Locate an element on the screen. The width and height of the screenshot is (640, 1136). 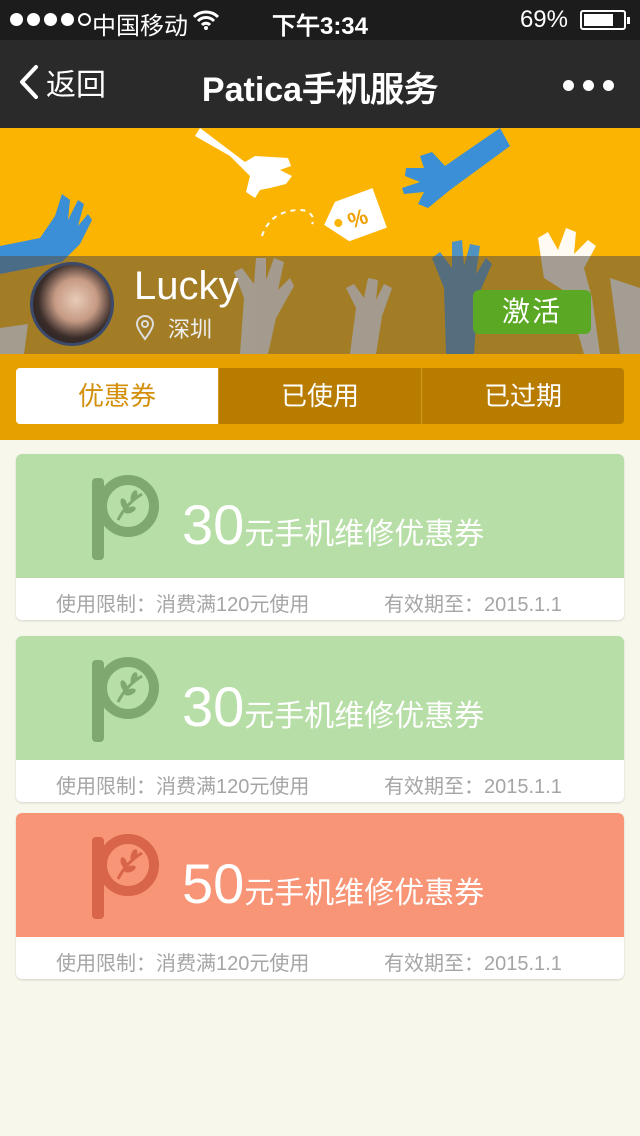
coupon-card: 50元手机维修优惠券 使用限制：消费满120元使用 有效期至：2015.1.1 is located at coordinates (320, 896).